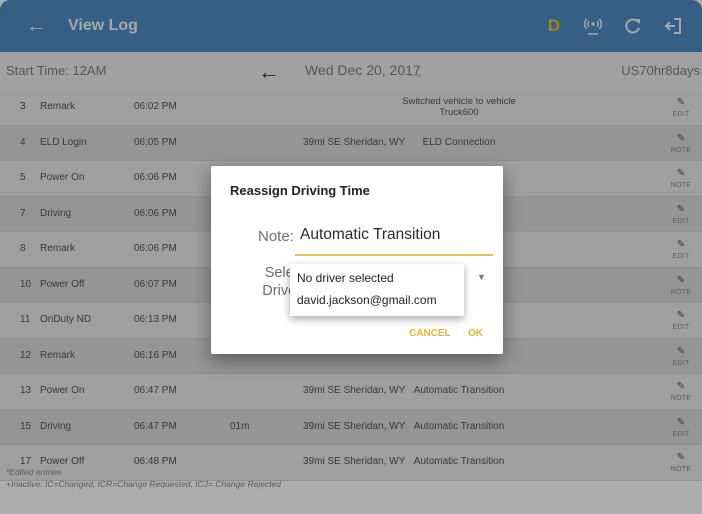 The image size is (702, 514). I want to click on driver-option-none: No driver selected, so click(345, 278).